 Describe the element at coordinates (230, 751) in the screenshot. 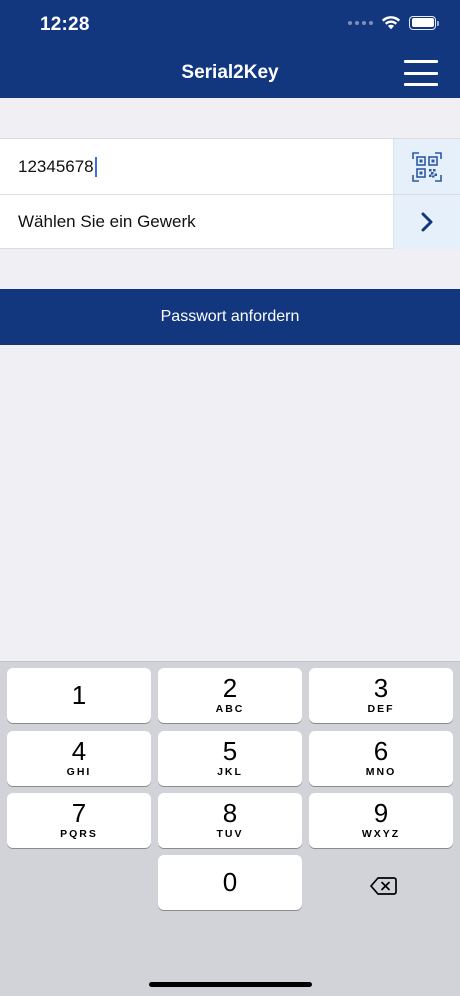

I see `key-digit: 5` at that location.